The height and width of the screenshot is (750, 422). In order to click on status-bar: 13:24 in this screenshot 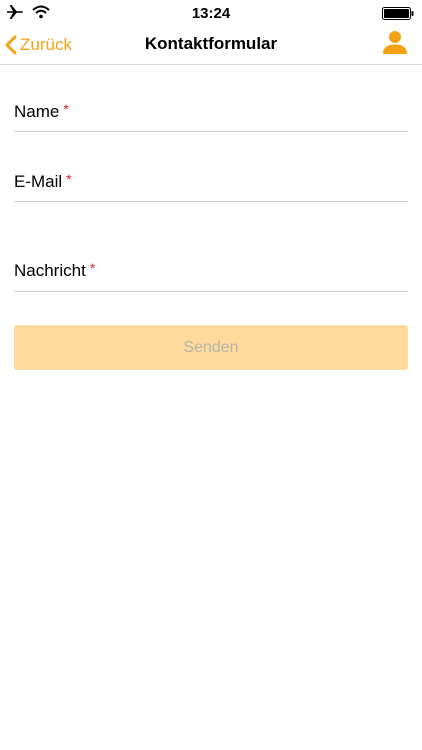, I will do `click(211, 14)`.